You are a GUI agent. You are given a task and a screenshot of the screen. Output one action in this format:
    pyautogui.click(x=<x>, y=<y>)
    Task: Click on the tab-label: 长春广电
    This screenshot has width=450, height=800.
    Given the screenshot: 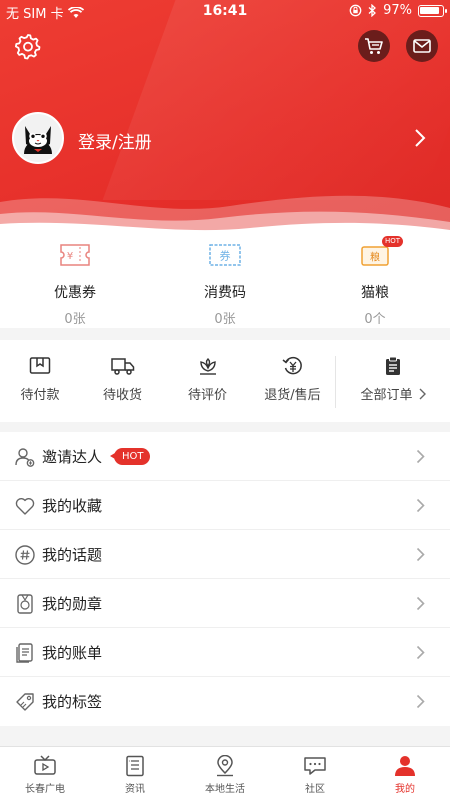 What is the action you would take?
    pyautogui.click(x=45, y=789)
    